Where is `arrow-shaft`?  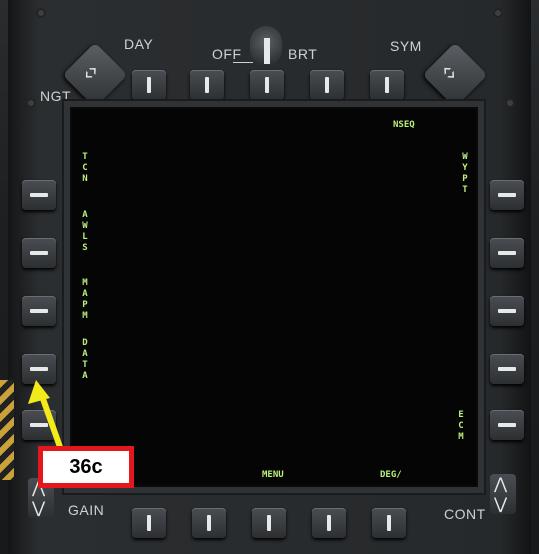 arrow-shaft is located at coordinates (51, 421).